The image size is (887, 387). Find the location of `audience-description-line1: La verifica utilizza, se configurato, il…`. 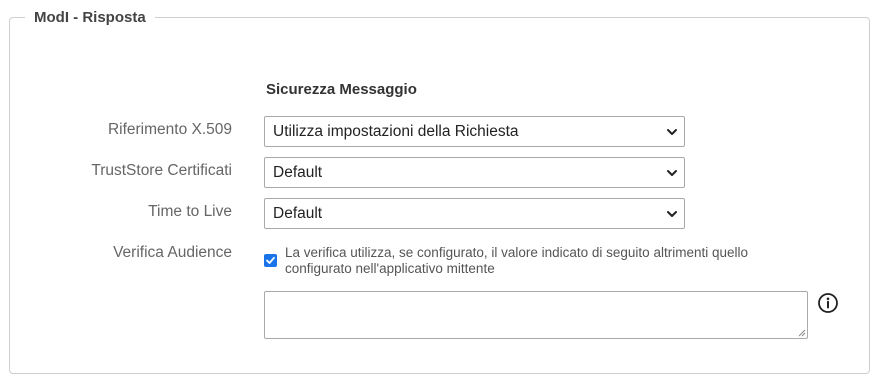

audience-description-line1: La verifica utilizza, se configurato, il… is located at coordinates (516, 252).